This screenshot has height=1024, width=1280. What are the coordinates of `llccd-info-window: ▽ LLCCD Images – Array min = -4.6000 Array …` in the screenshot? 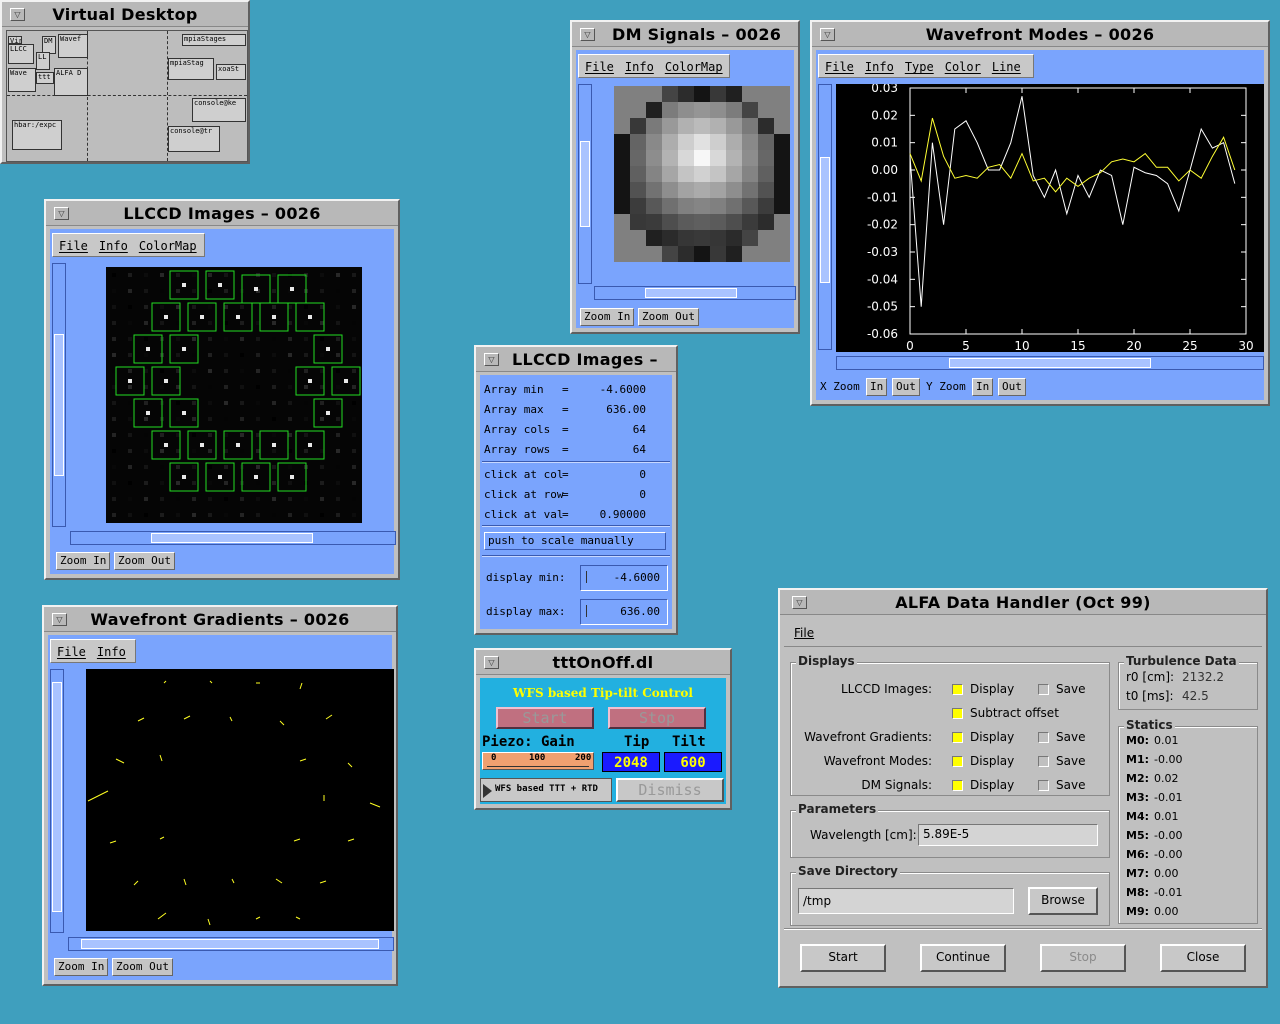 It's located at (576, 490).